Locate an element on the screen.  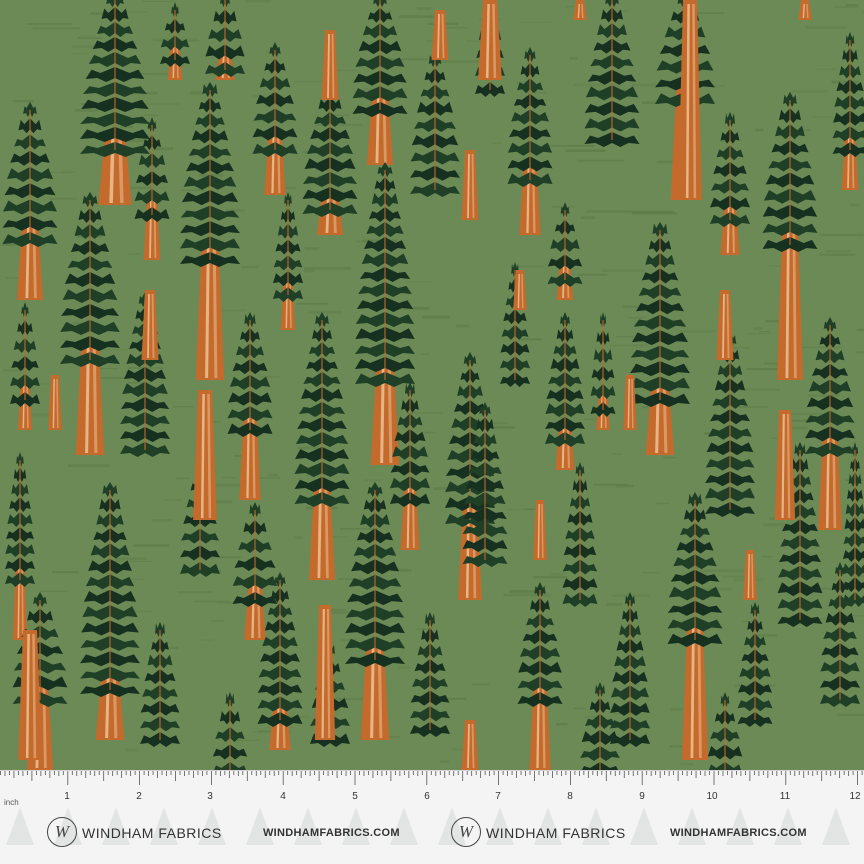
ruler-number: 6 is located at coordinates (427, 796).